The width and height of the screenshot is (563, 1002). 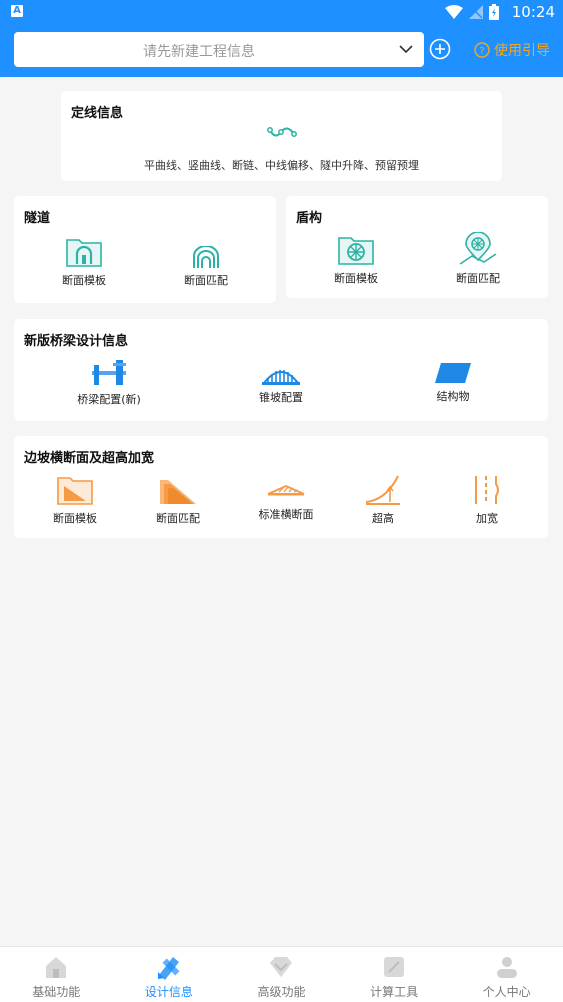 What do you see at coordinates (309, 218) in the screenshot?
I see `shield-title: 盾构` at bounding box center [309, 218].